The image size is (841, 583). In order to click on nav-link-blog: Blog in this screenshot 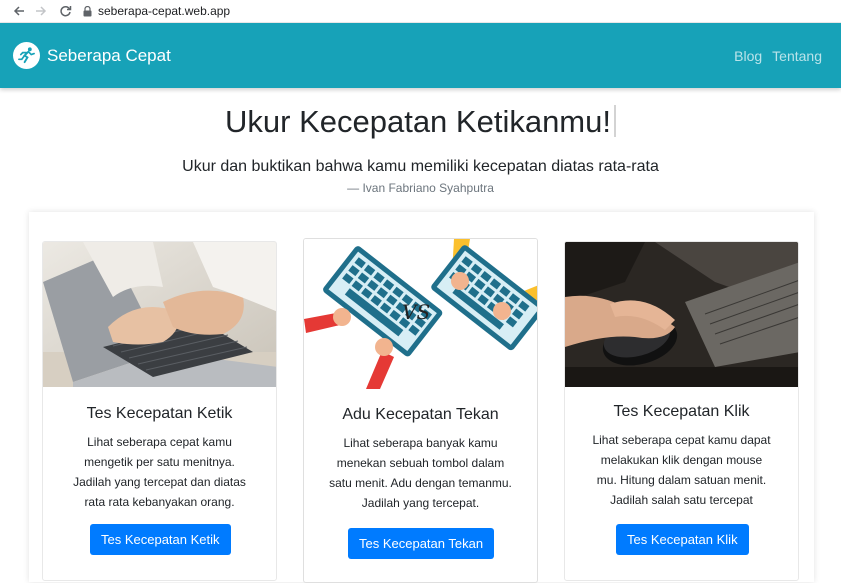, I will do `click(748, 56)`.